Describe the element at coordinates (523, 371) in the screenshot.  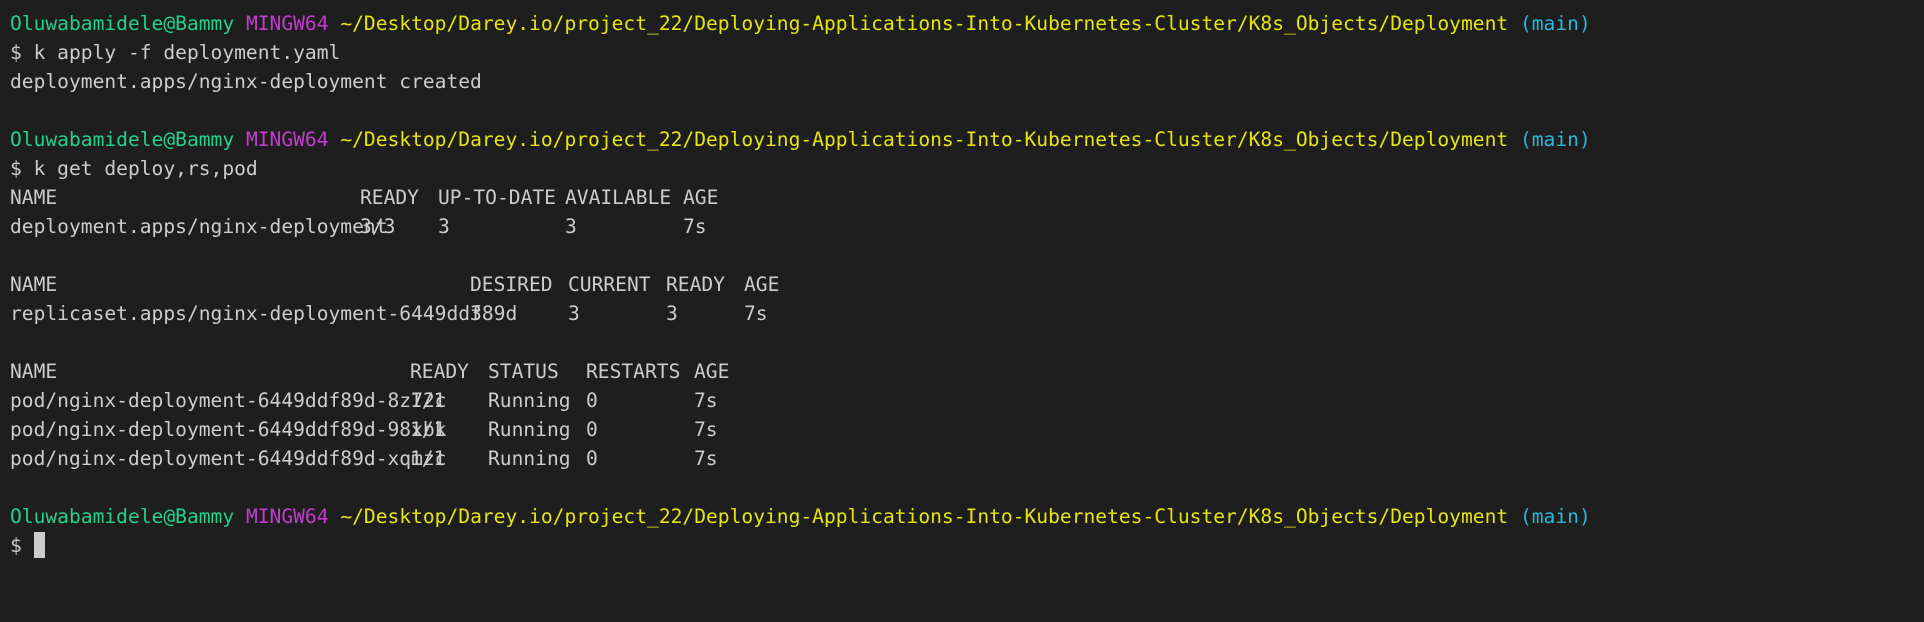
I see `header-status: STATUS` at that location.